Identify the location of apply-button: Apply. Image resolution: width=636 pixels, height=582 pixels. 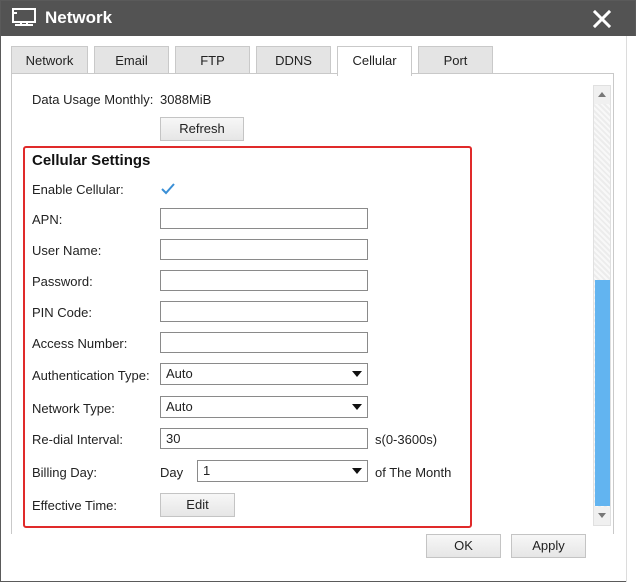
(548, 546).